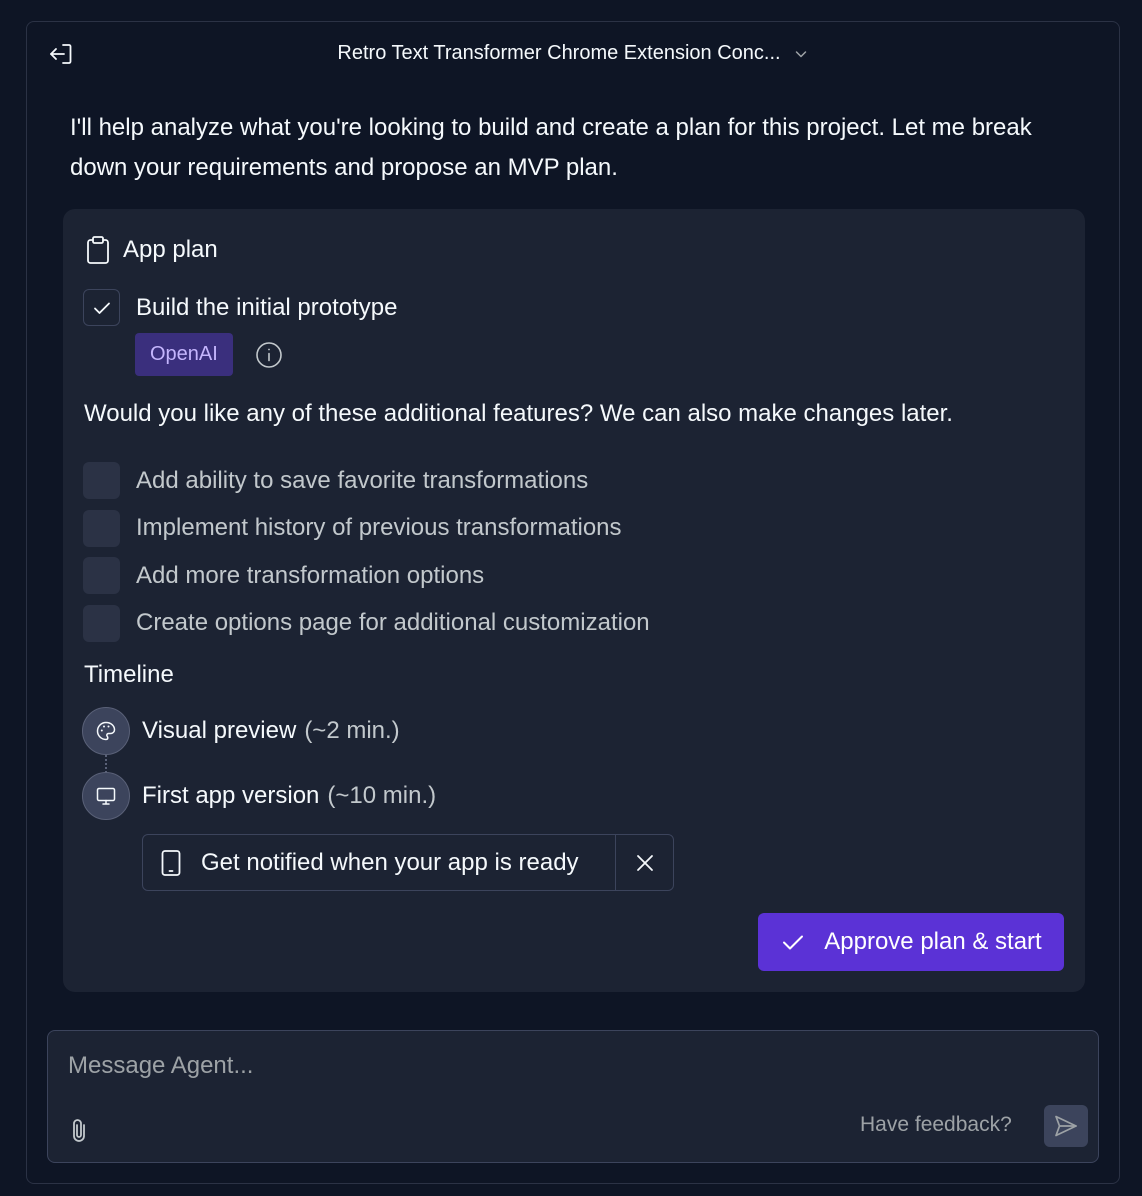  I want to click on timeline-heading: Timeline, so click(129, 674).